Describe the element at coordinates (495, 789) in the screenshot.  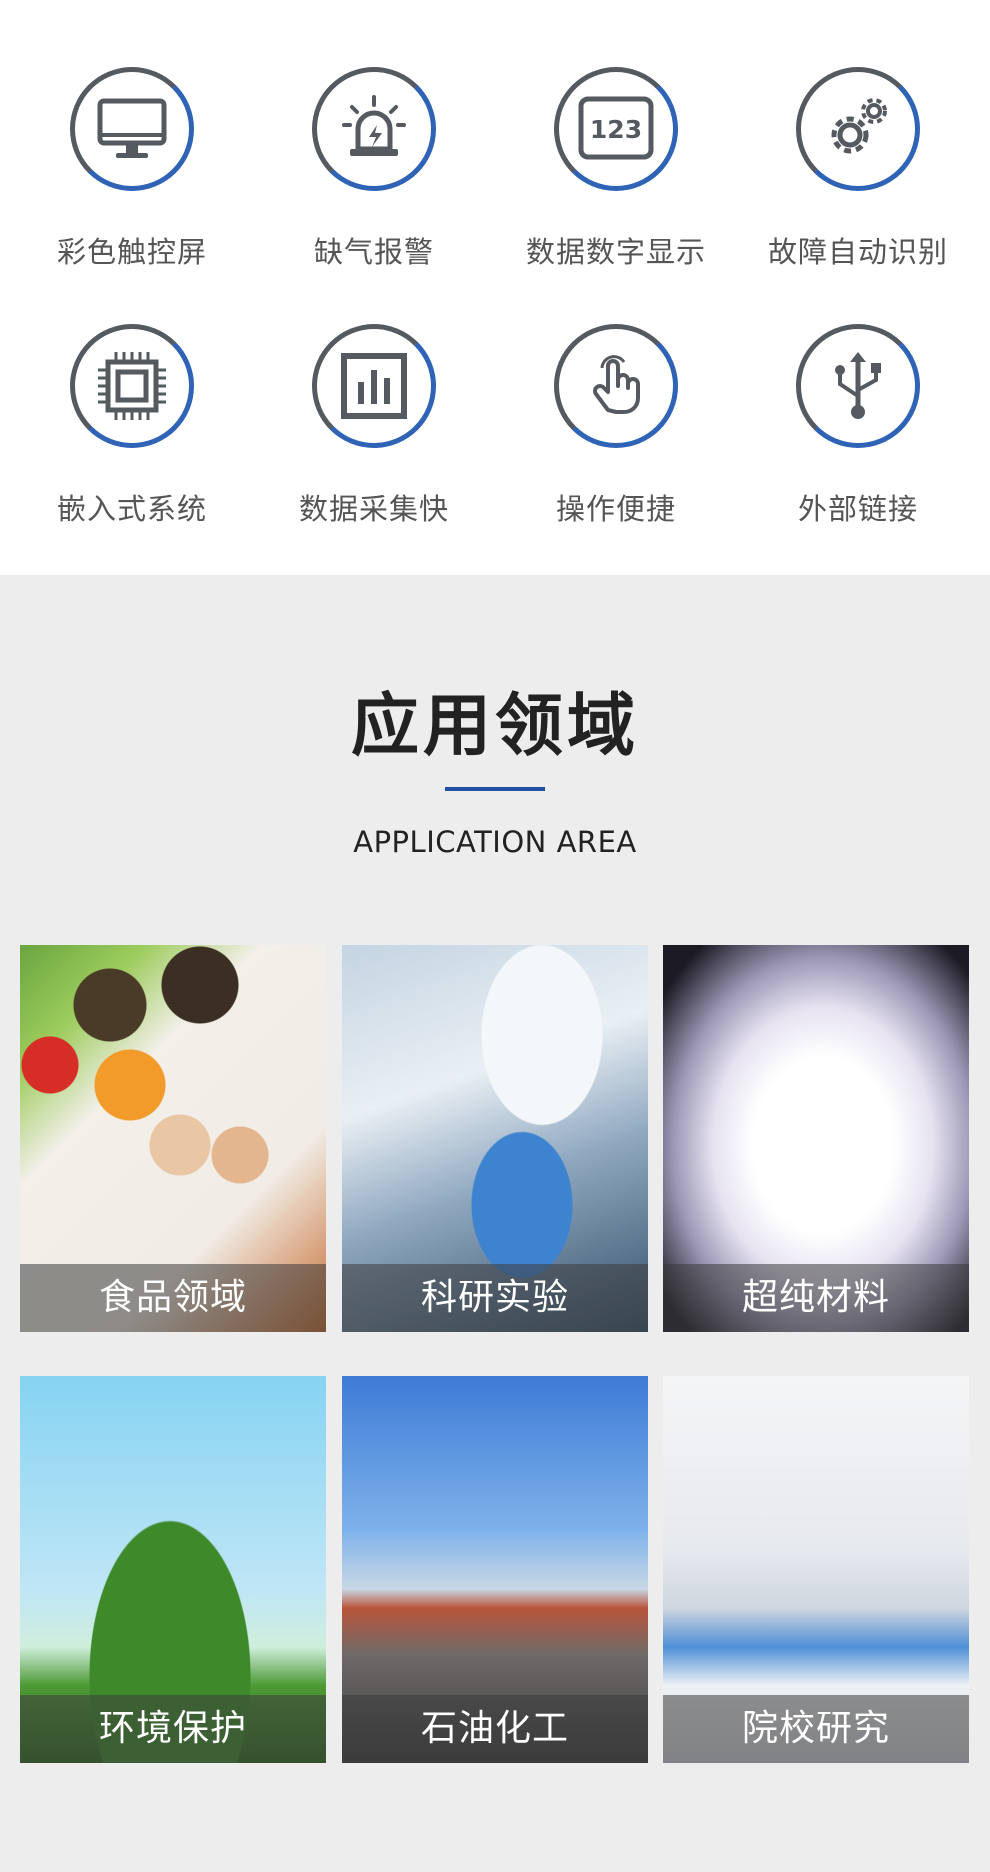
I see `title-divider` at that location.